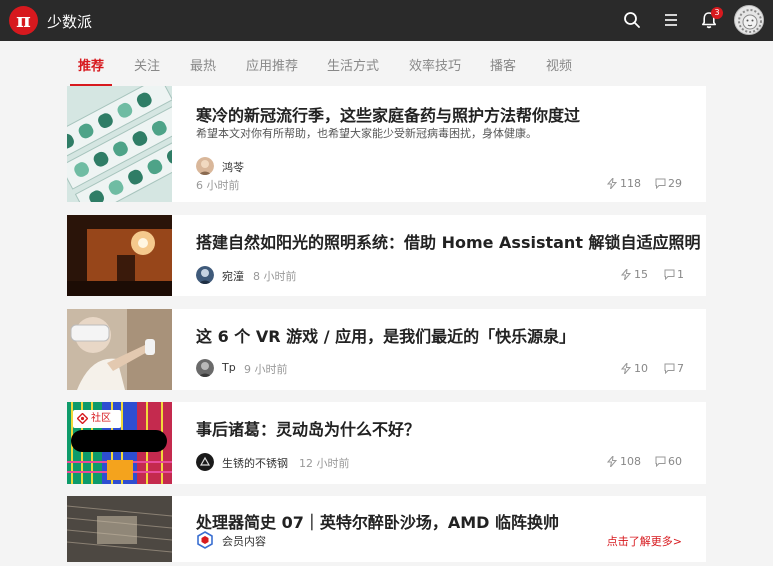 The image size is (773, 566). I want to click on member-badge-icon, so click(205, 540).